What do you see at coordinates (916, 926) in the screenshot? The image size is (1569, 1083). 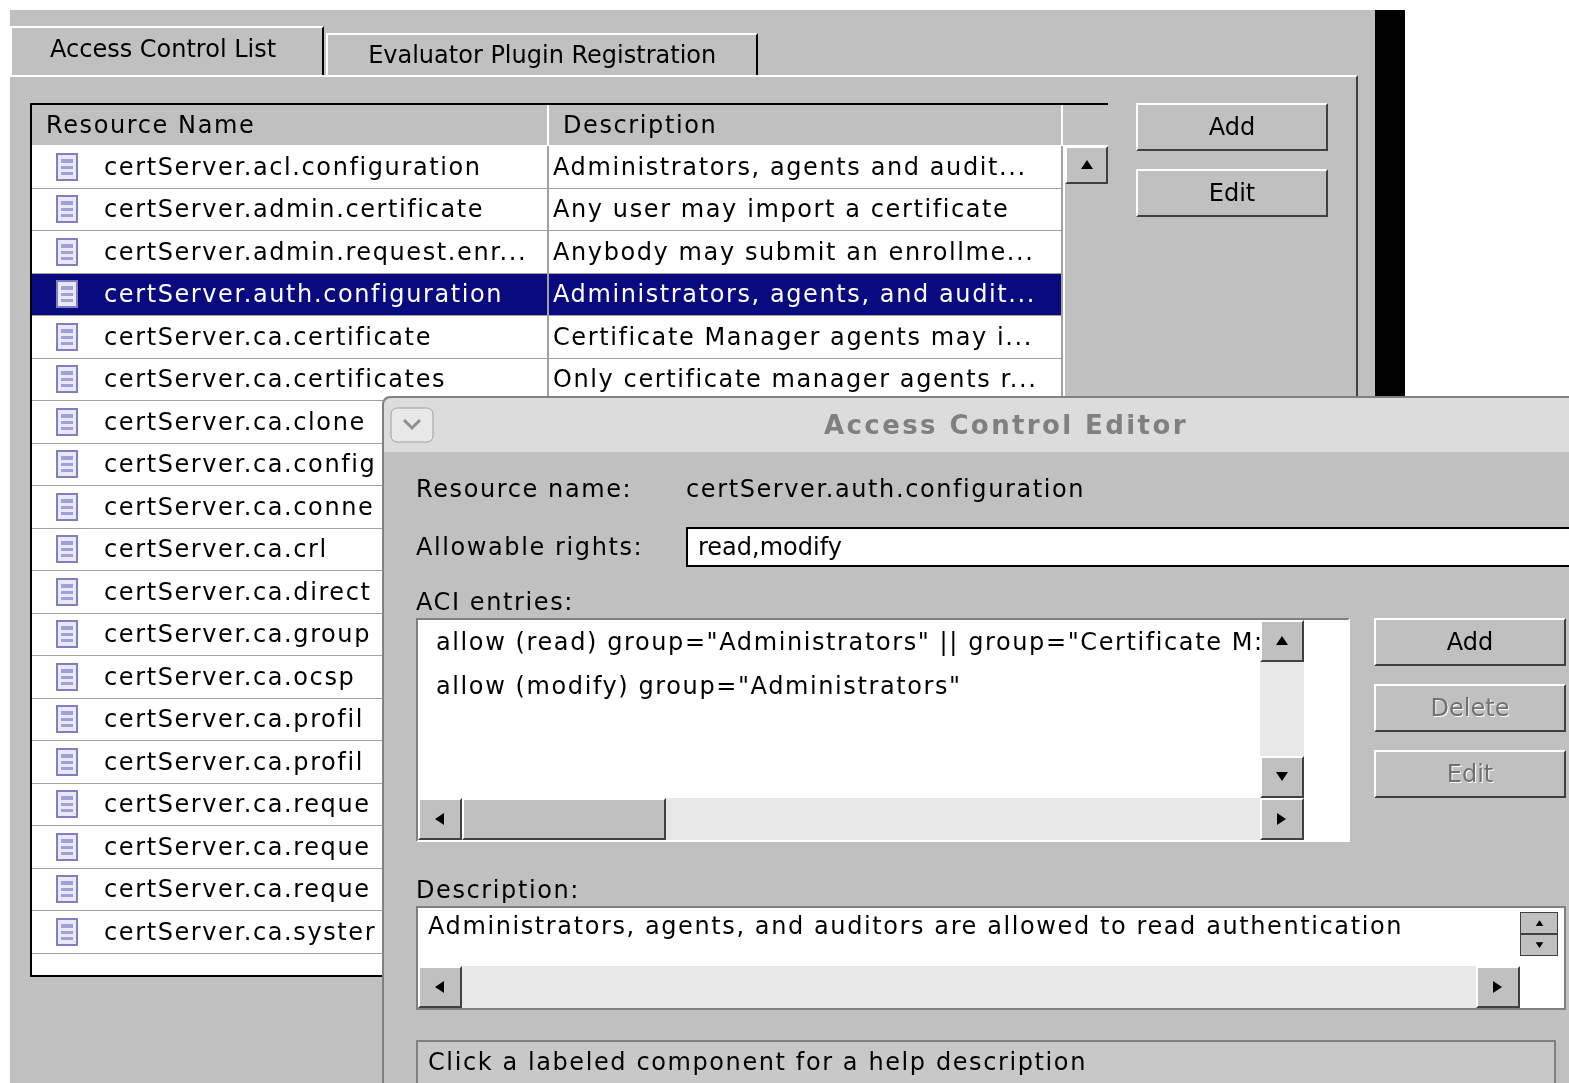 I see `description-text: Administrators, agents, and auditors are allowed to read authentication` at bounding box center [916, 926].